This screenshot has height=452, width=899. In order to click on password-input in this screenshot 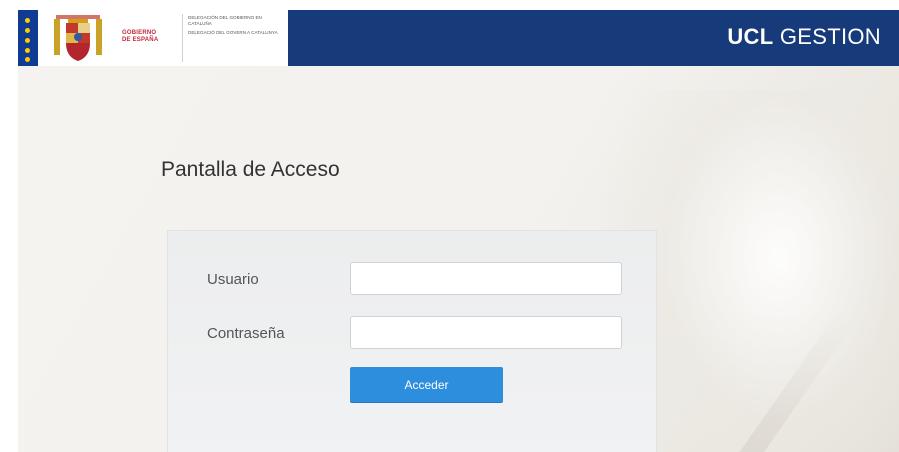, I will do `click(486, 332)`.